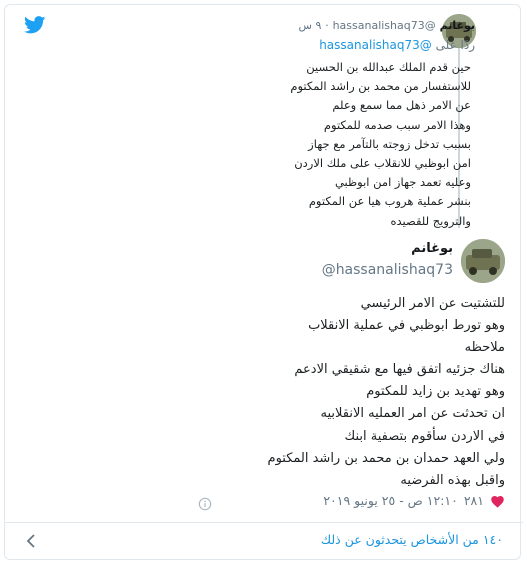 This screenshot has width=527, height=565. Describe the element at coordinates (390, 500) in the screenshot. I see `tweet-timestamp: ١٢:١٠ ص - ٢٥ يونيو ٢٠١٩` at that location.